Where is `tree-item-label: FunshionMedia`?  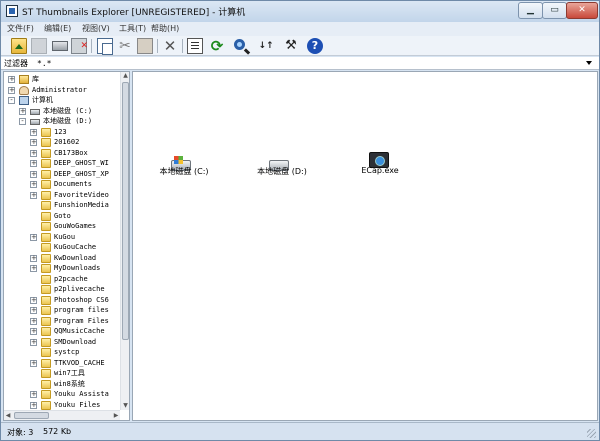 tree-item-label: FunshionMedia is located at coordinates (81, 205).